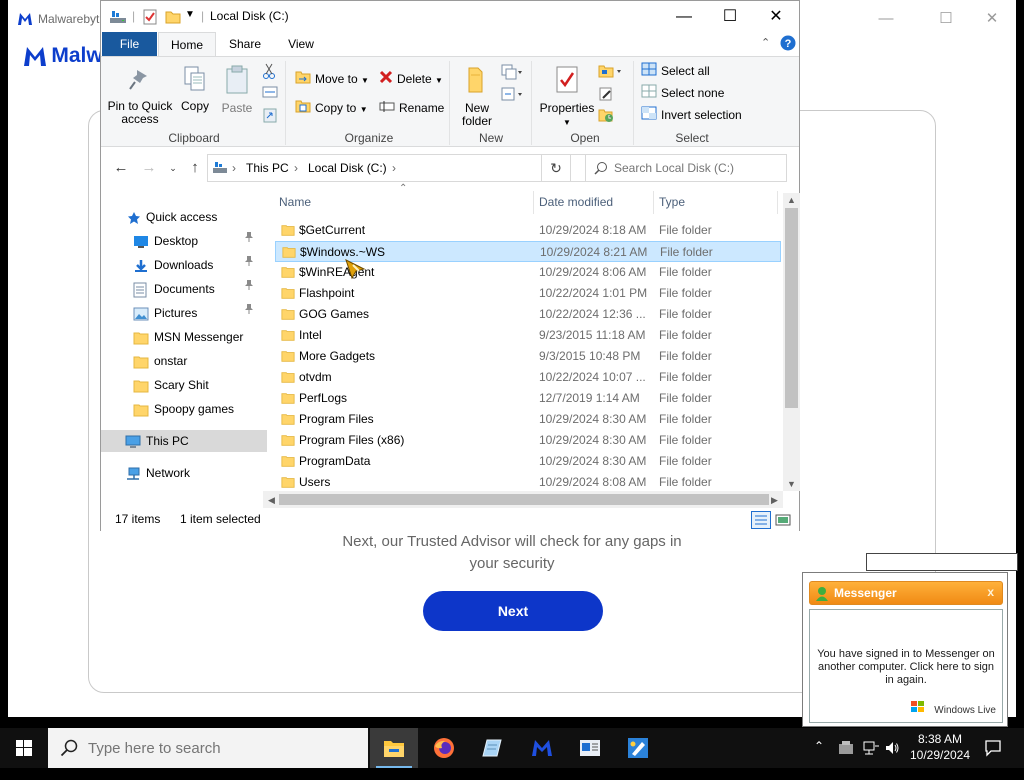  I want to click on details-view-icon, so click(761, 520).